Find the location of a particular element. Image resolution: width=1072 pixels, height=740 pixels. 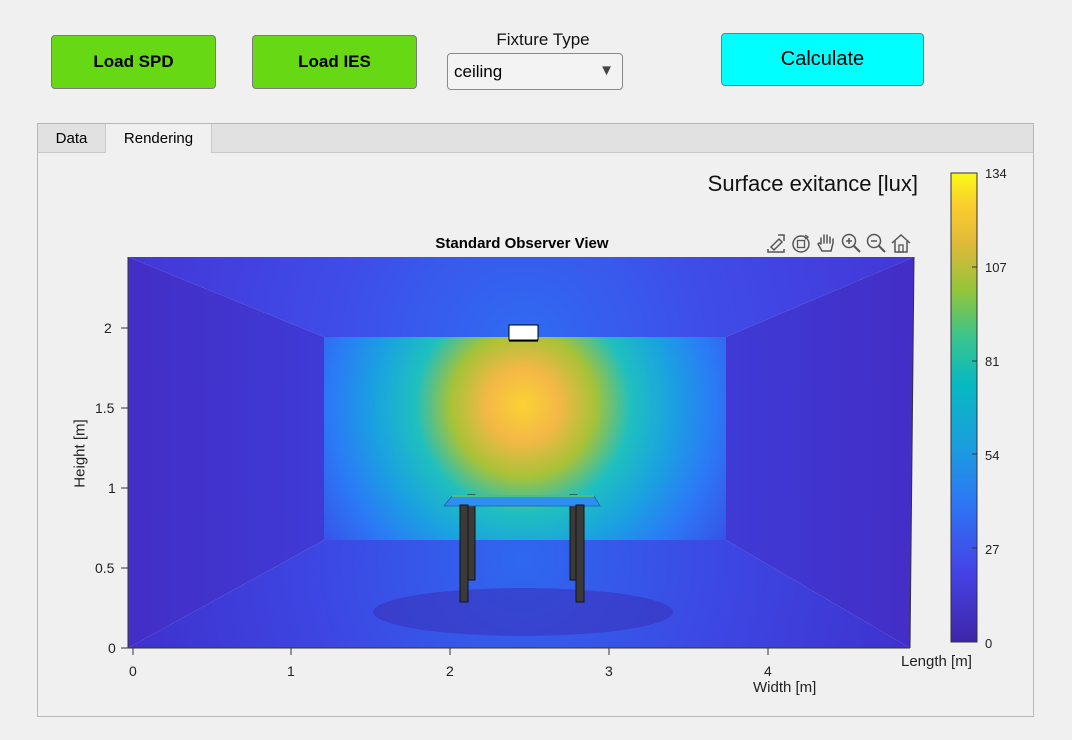

x-tick-label: 0 is located at coordinates (133, 671).